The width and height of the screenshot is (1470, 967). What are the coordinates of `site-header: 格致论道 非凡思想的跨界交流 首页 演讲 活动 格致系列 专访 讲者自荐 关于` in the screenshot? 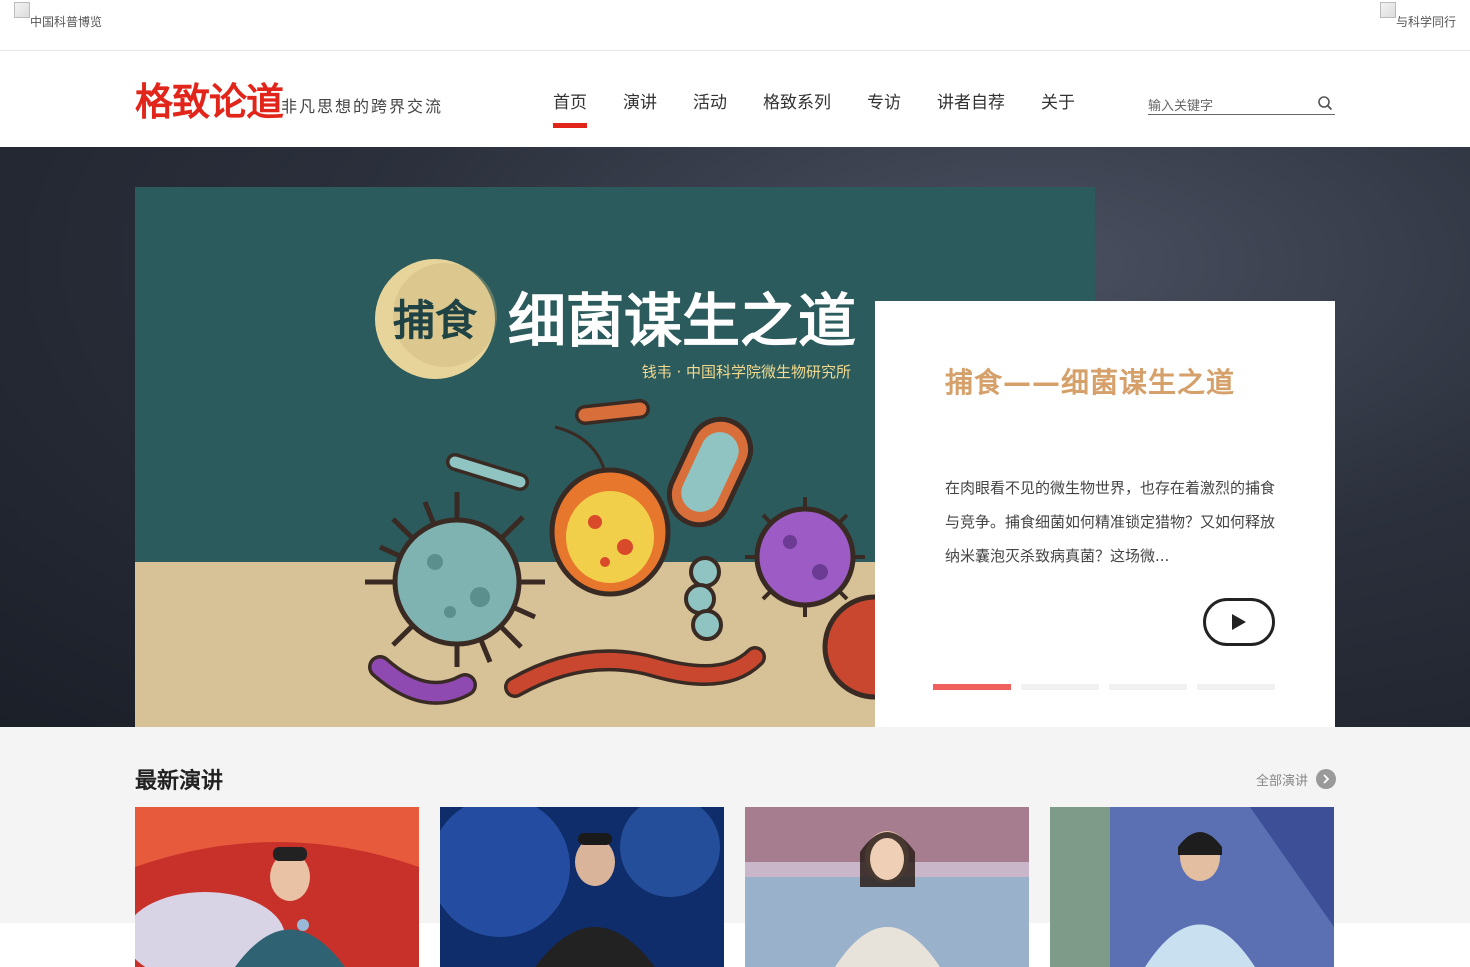 It's located at (735, 99).